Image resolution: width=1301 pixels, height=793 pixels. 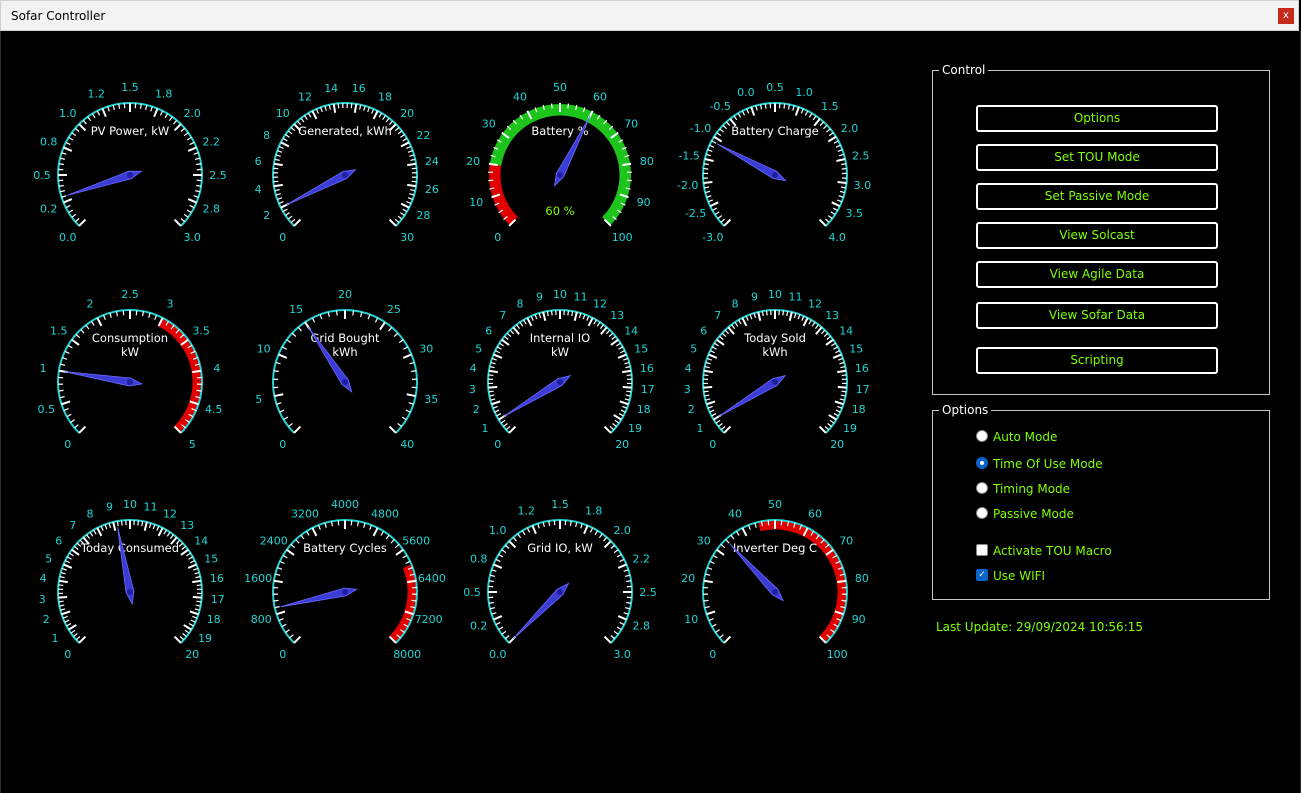 What do you see at coordinates (1097, 157) in the screenshot?
I see `set-tou-mode-button: Set TOU Mode` at bounding box center [1097, 157].